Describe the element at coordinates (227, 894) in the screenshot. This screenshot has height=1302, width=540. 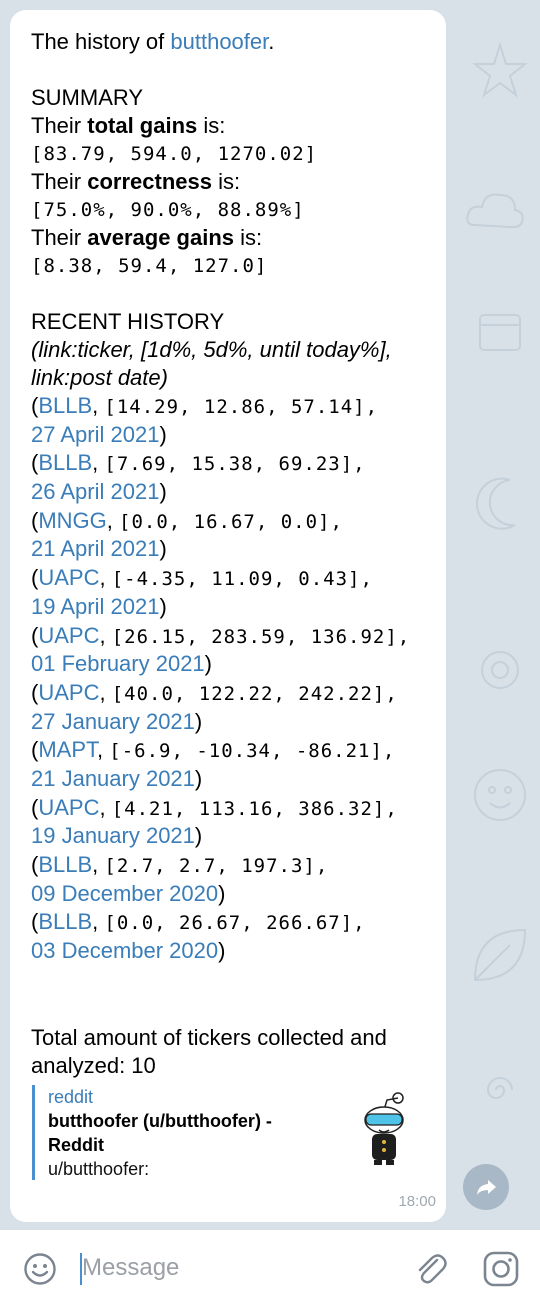
I see `history-entry-date-line: 09 December 2020)` at that location.